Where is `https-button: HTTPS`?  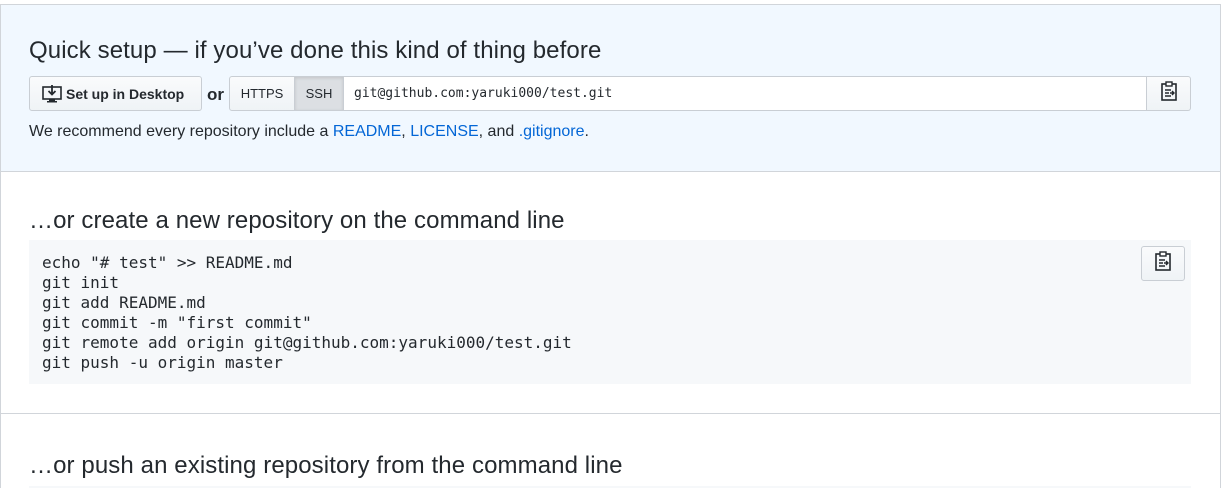
https-button: HTTPS is located at coordinates (262, 93).